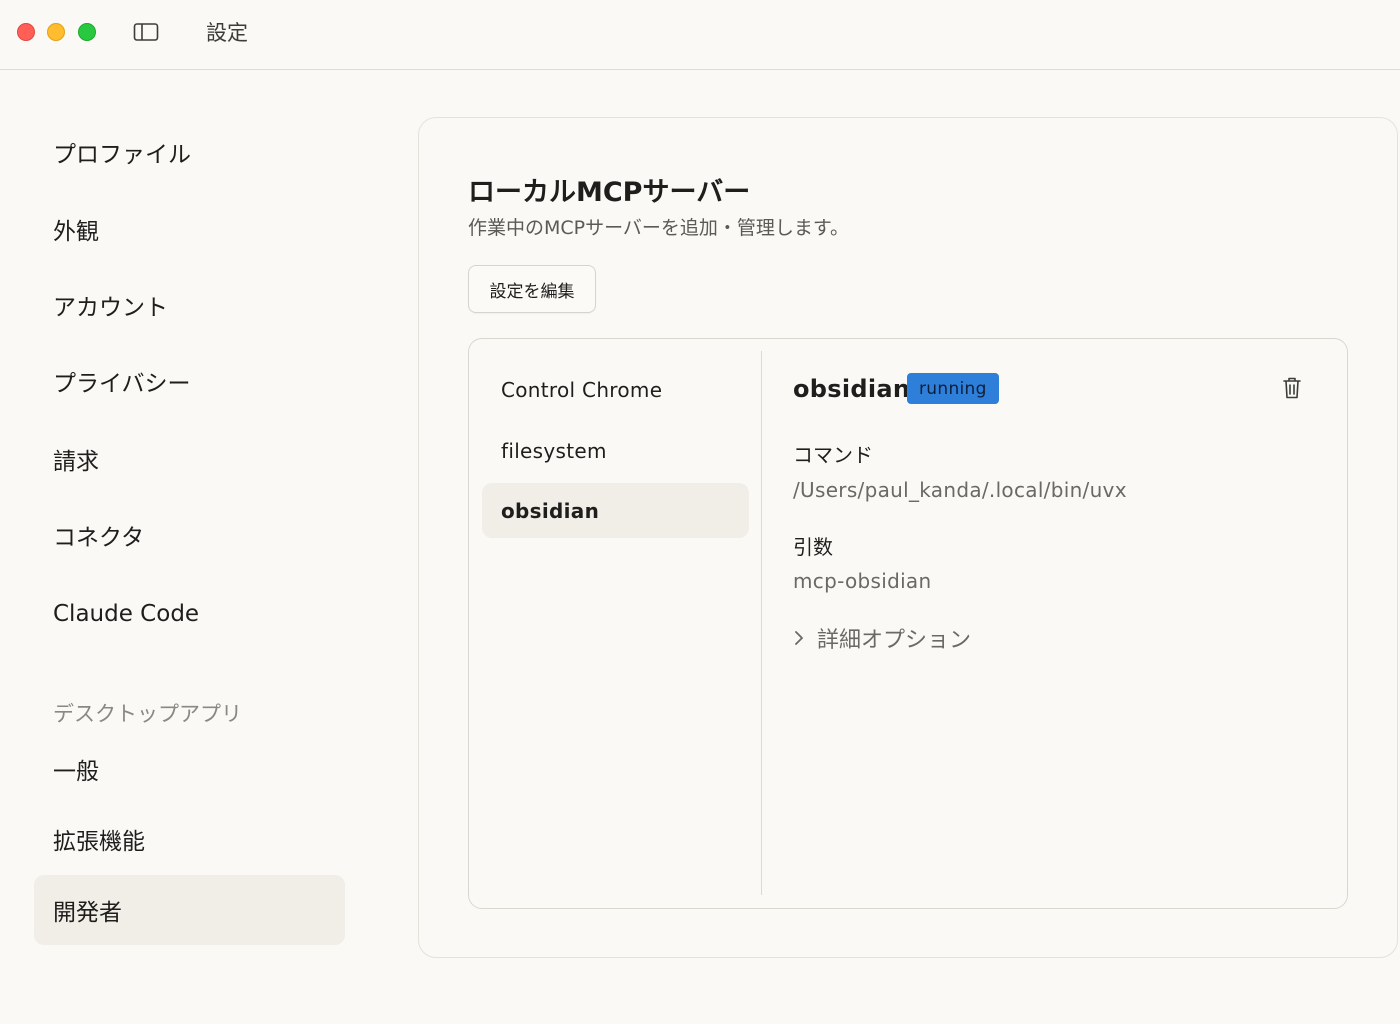 The height and width of the screenshot is (1024, 1400). I want to click on page-title-bold: MCP, so click(609, 192).